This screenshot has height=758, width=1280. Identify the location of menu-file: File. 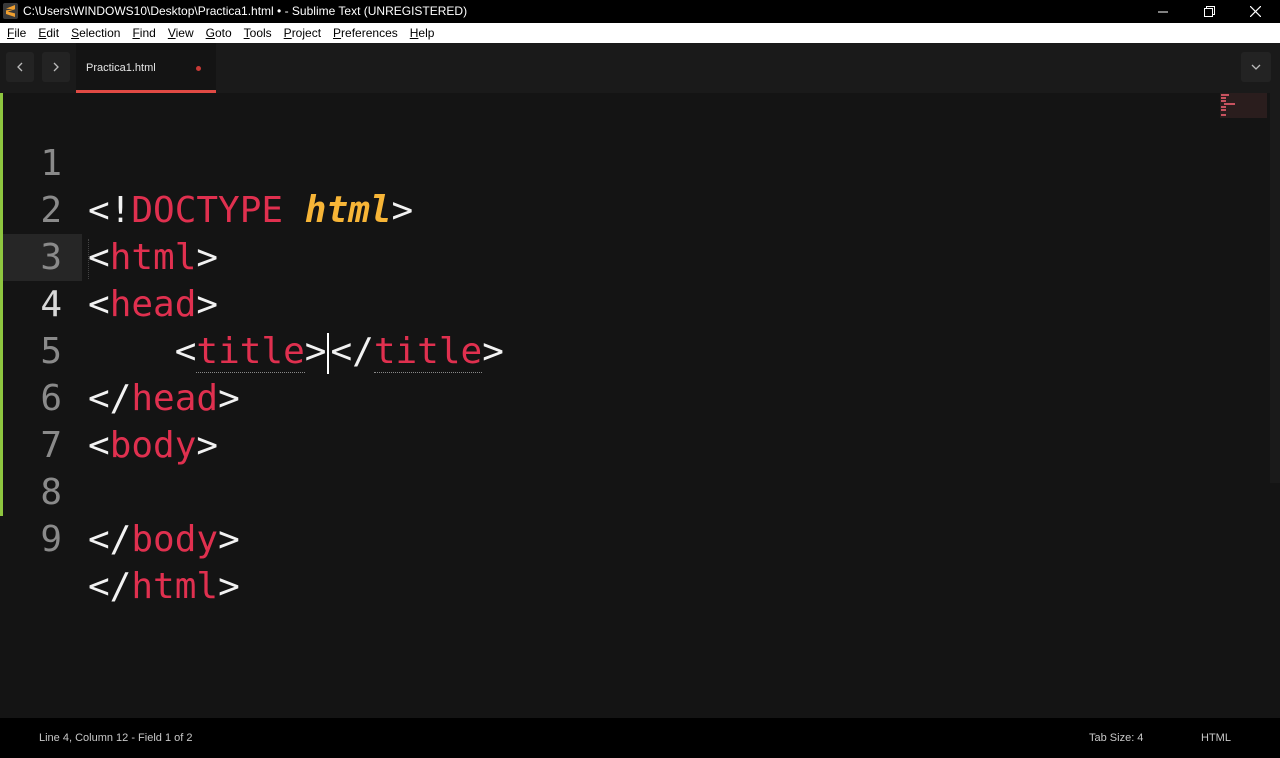
(16, 33).